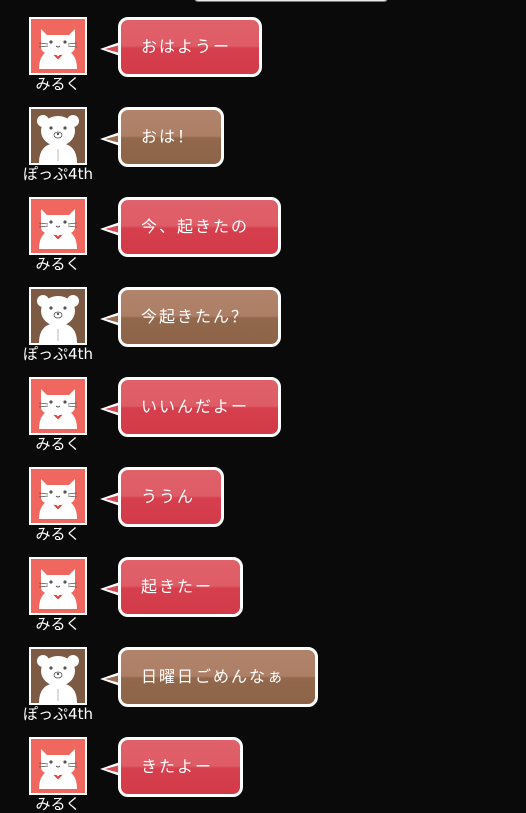 The height and width of the screenshot is (813, 526). Describe the element at coordinates (180, 587) in the screenshot. I see `message-text: 起きたー` at that location.